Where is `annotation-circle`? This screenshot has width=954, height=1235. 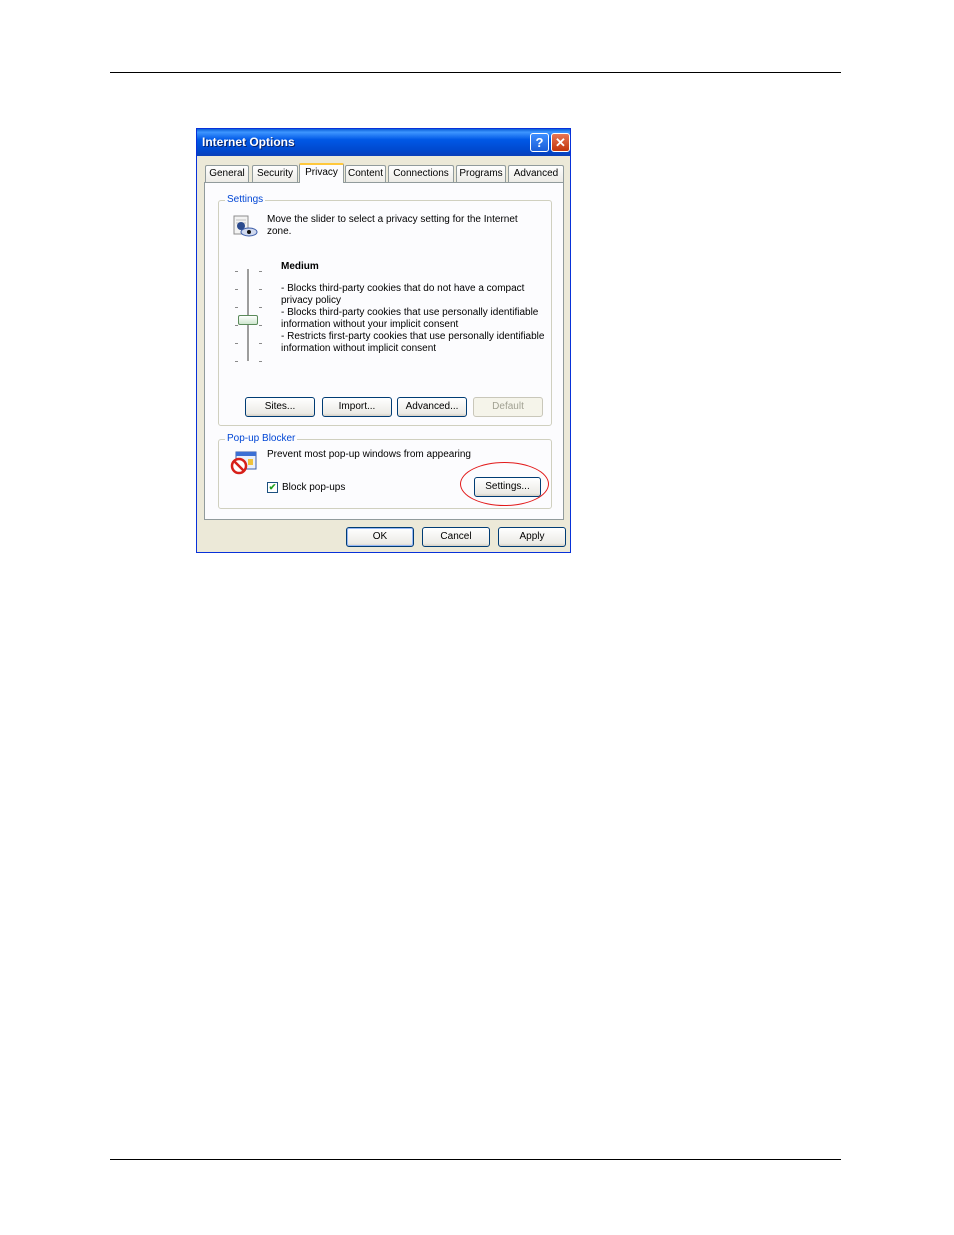
annotation-circle is located at coordinates (504, 484).